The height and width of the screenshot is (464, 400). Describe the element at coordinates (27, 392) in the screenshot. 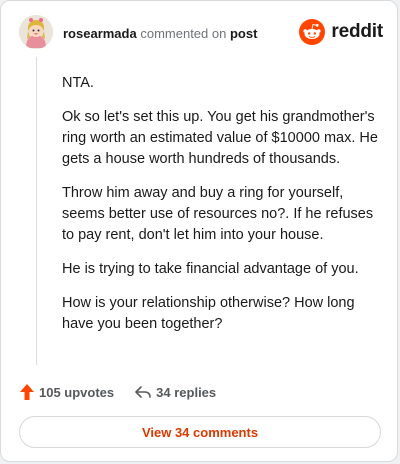

I see `upvote-icon` at that location.